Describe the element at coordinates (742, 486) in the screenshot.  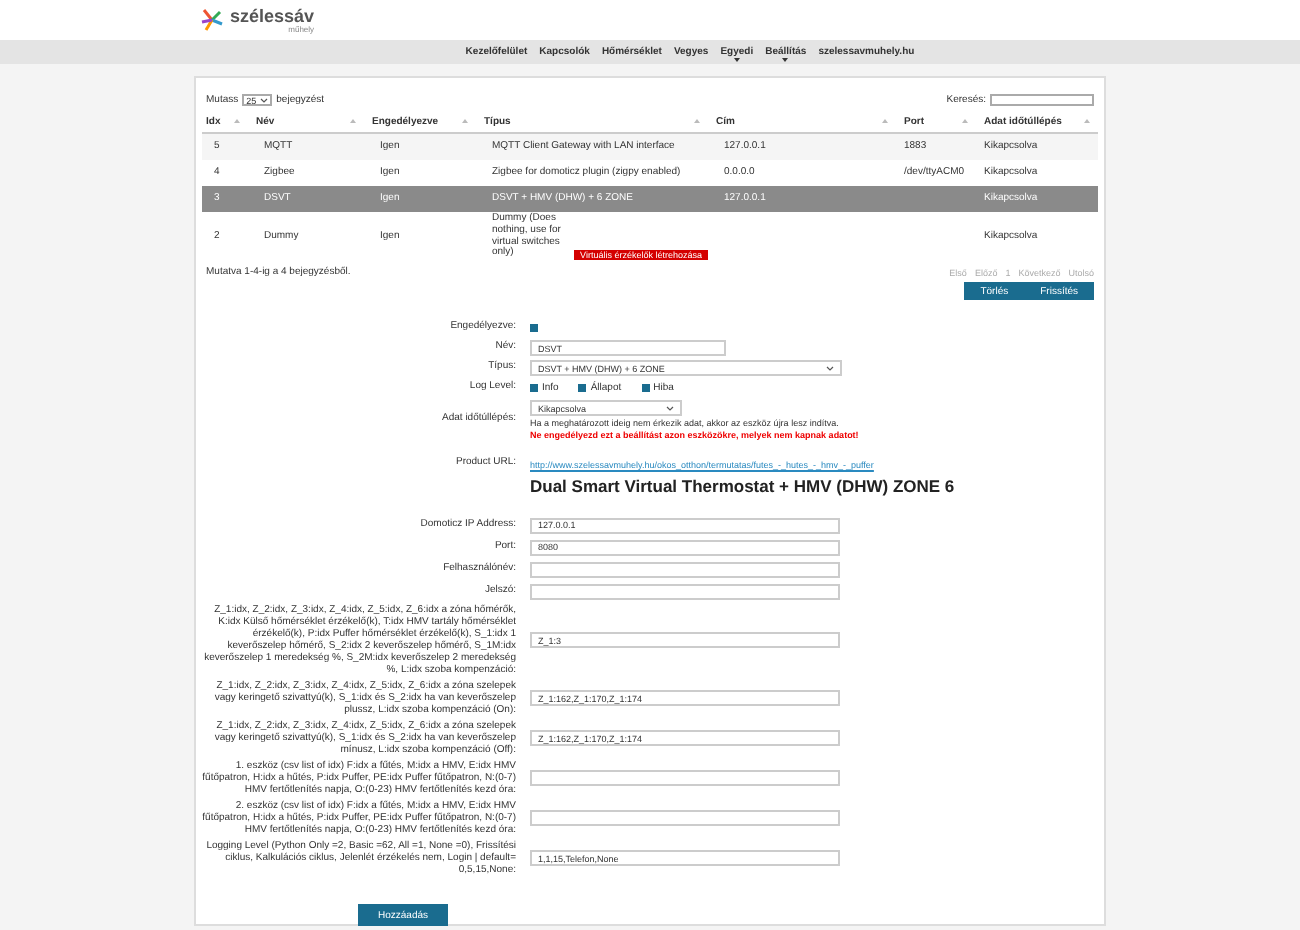
I see `product-heading: Dual Smart Virtual Thermostat + HMV (DHW) ZONE 6` at that location.